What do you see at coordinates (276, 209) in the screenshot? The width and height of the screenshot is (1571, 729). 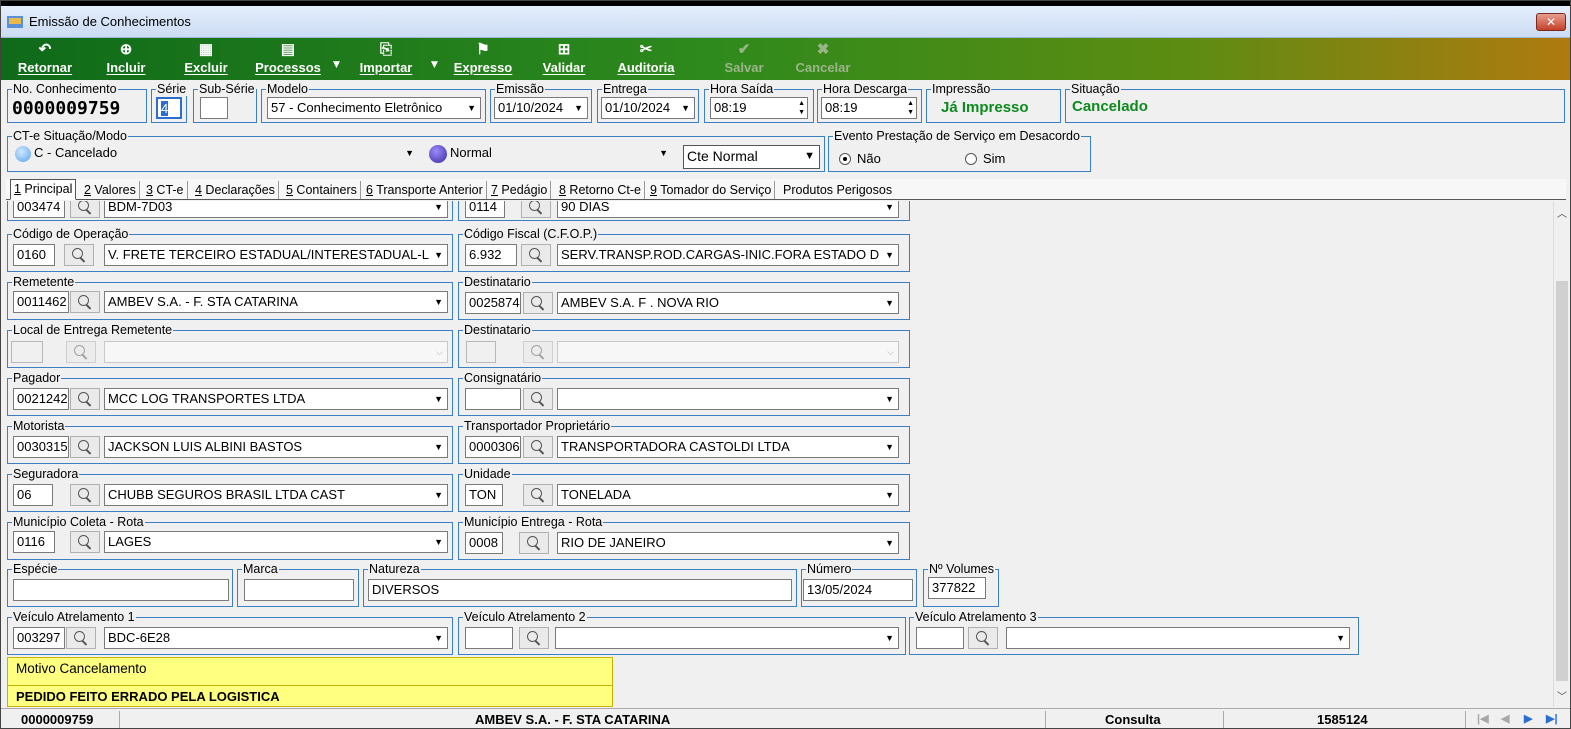 I see `top-partial-left-select: BDM-7D03 ▼` at bounding box center [276, 209].